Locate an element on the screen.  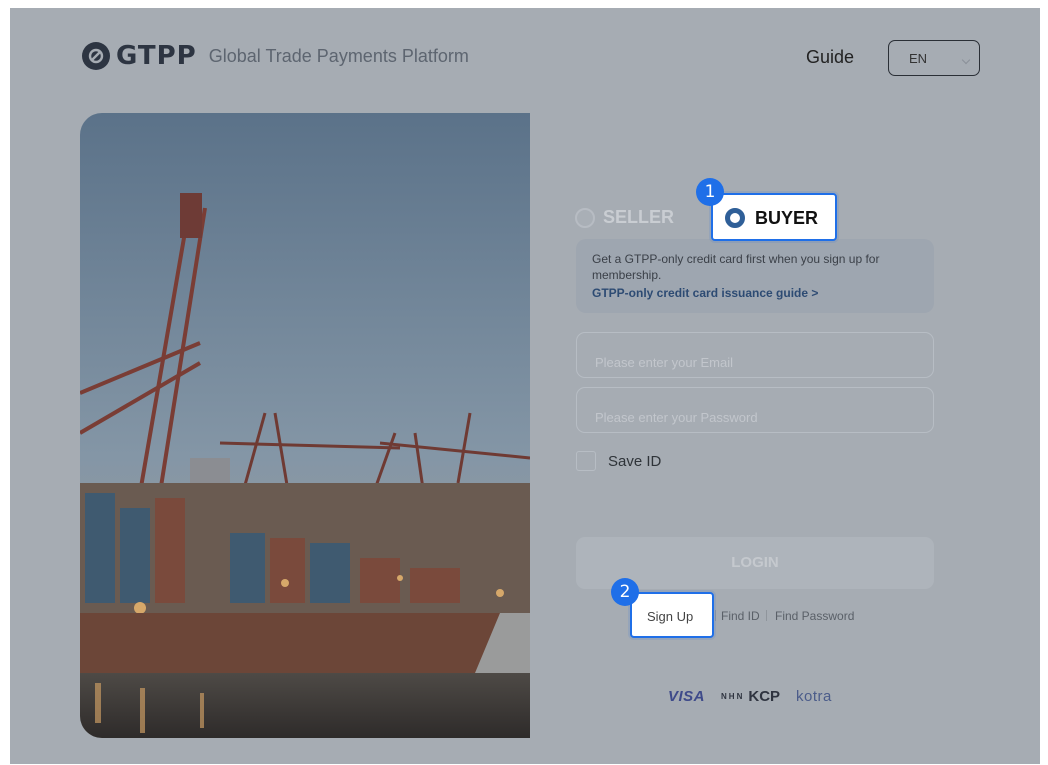
language-select: EN is located at coordinates (934, 58).